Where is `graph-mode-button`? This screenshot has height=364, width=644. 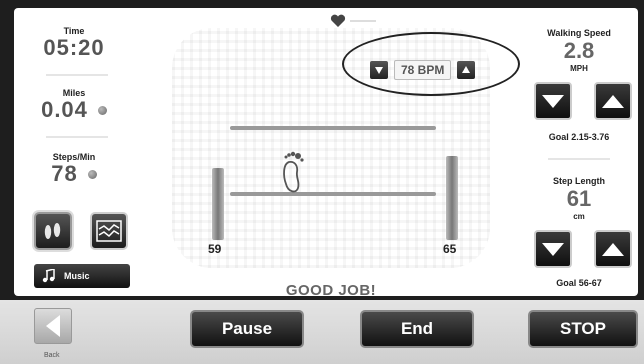 graph-mode-button is located at coordinates (109, 231).